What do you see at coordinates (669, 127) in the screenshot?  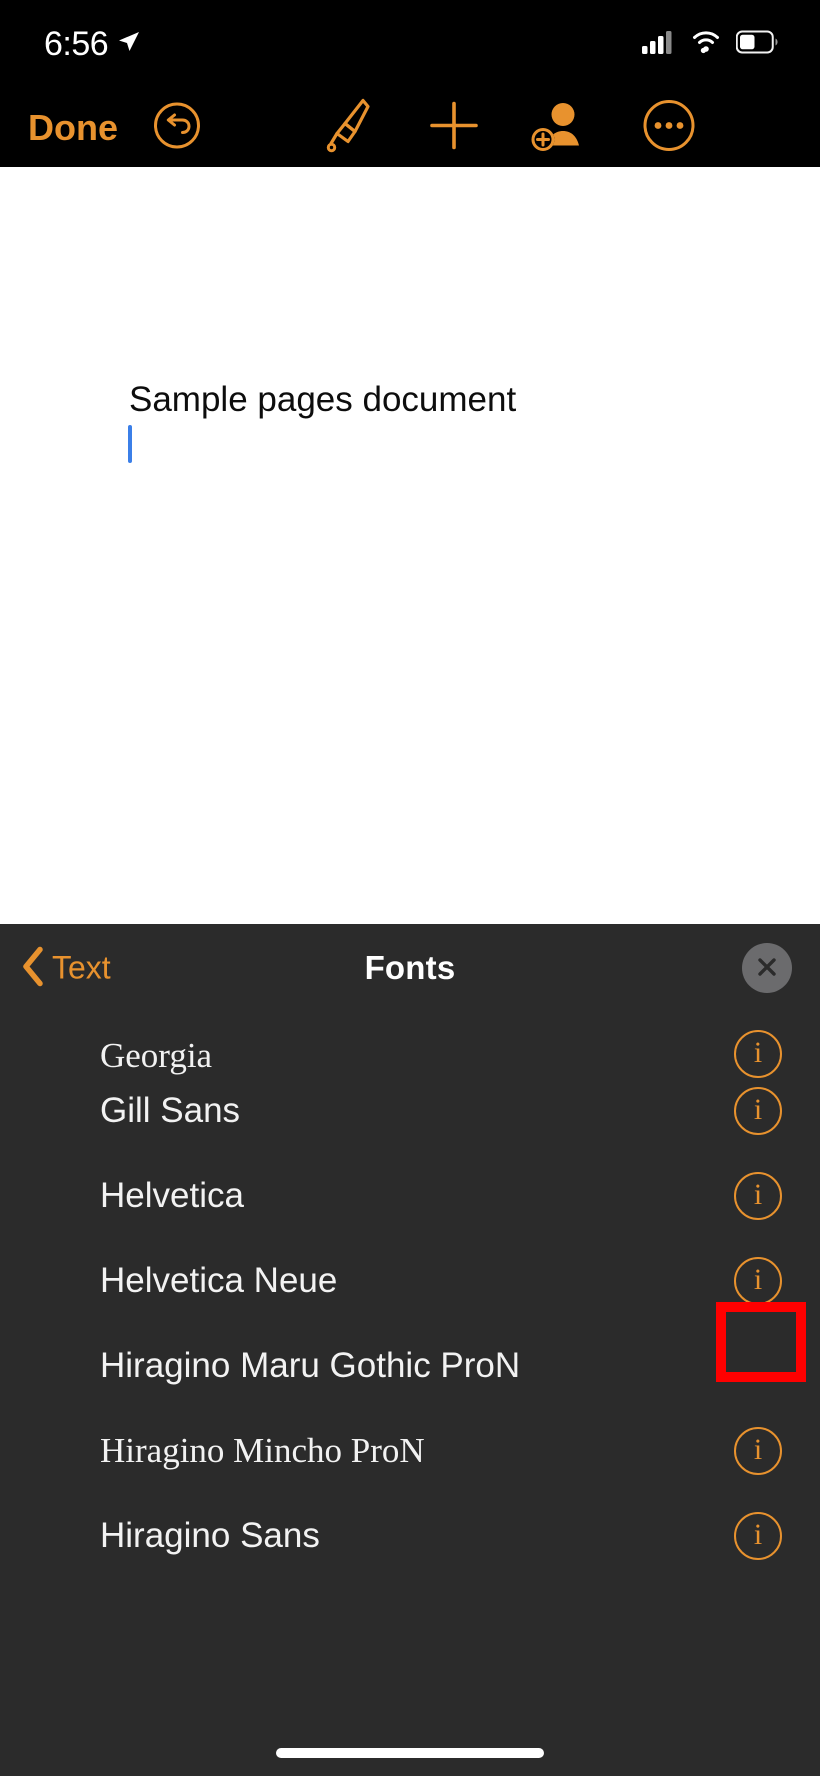 I see `ellipsis-circle-icon` at bounding box center [669, 127].